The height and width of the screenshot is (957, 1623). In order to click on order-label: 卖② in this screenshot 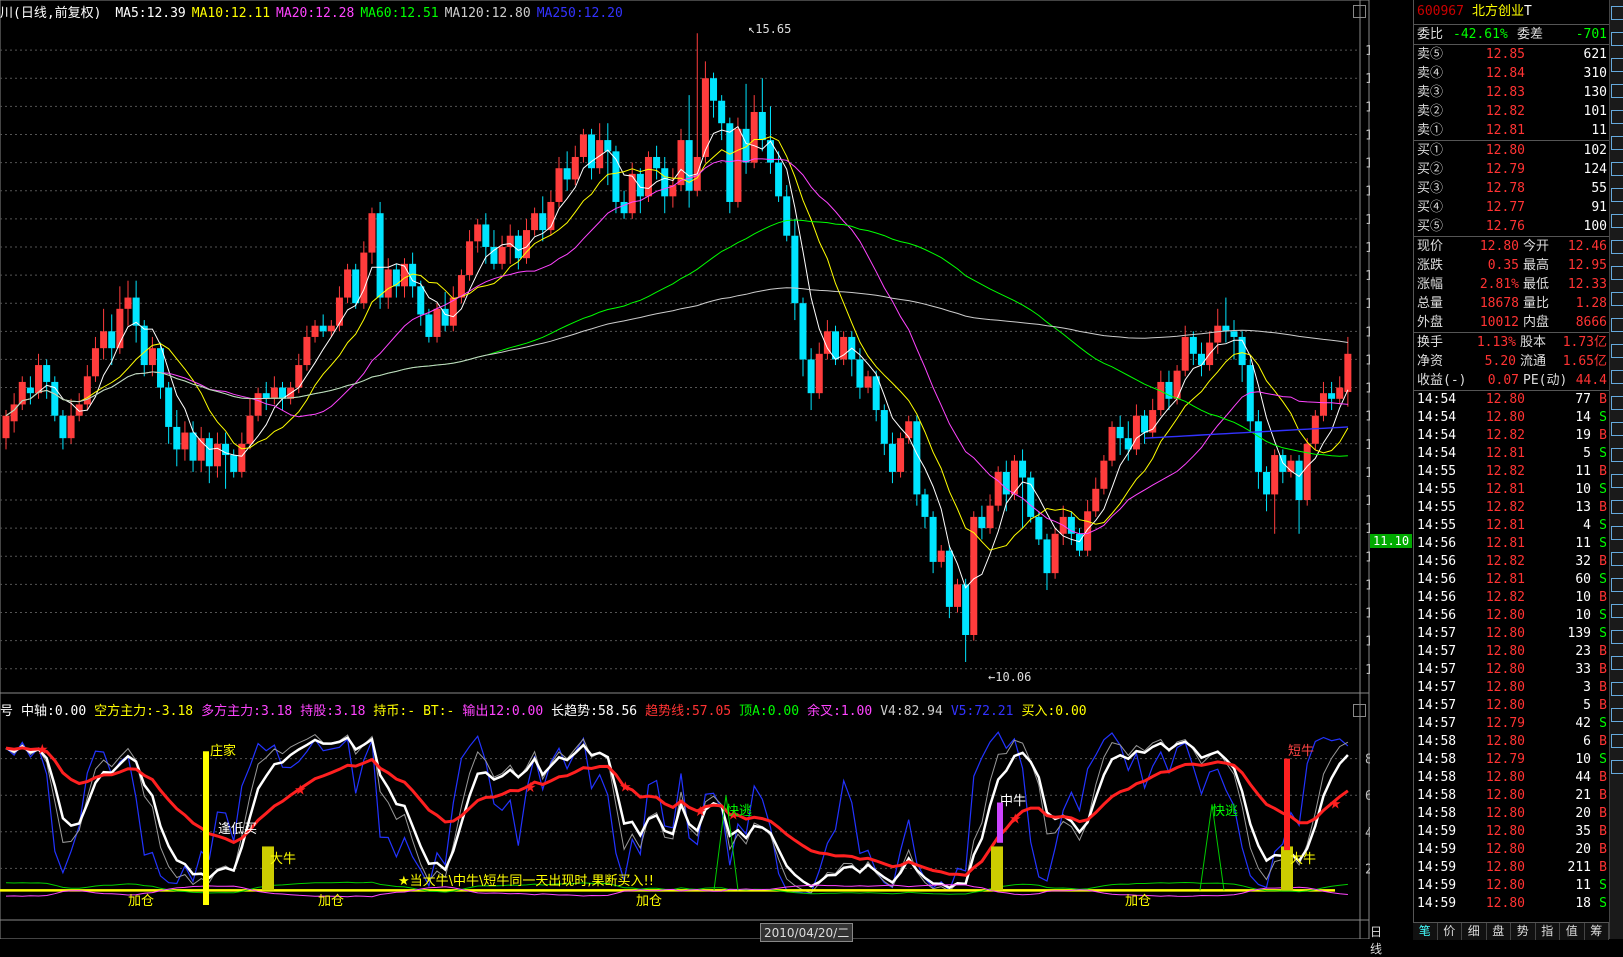, I will do `click(1430, 111)`.